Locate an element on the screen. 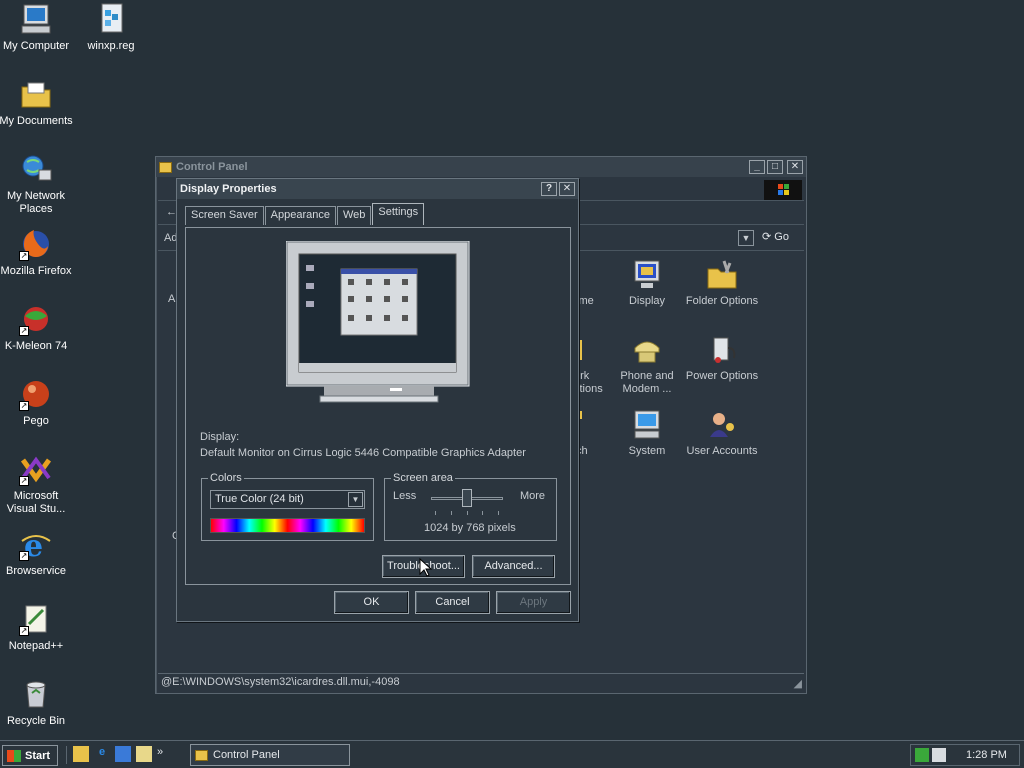 The image size is (1024, 768). windows-flag-icon is located at coordinates (14, 755).